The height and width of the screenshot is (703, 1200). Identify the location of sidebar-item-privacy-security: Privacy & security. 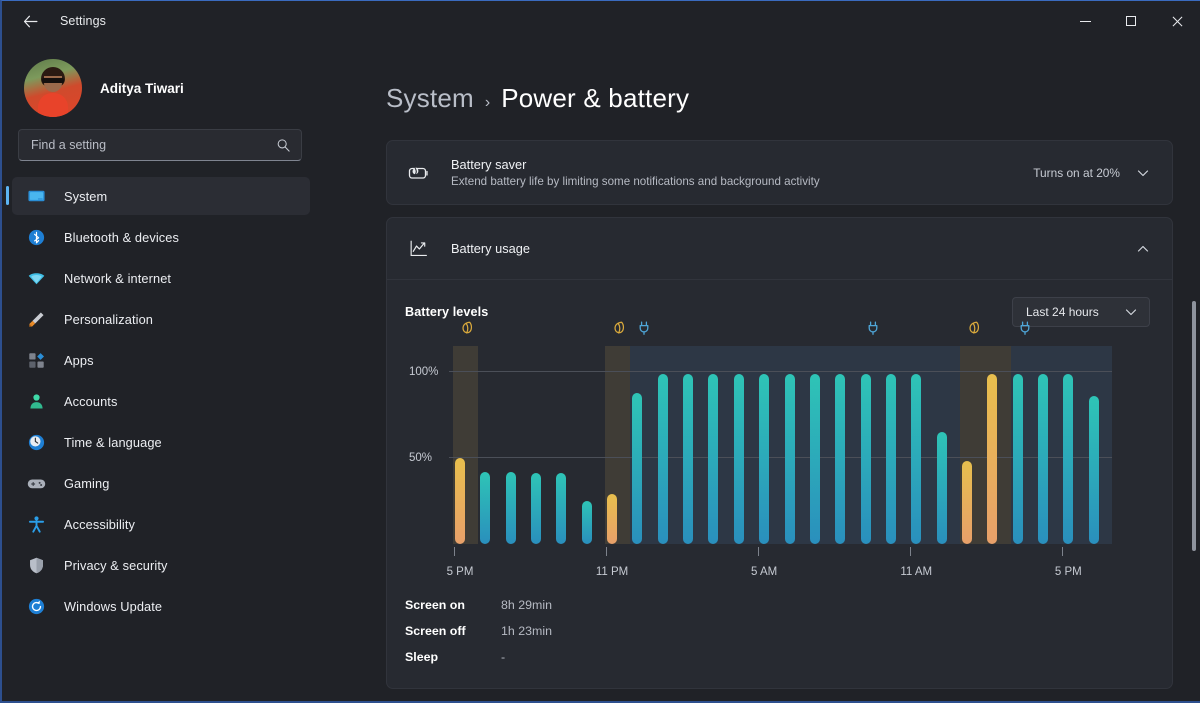
(161, 565).